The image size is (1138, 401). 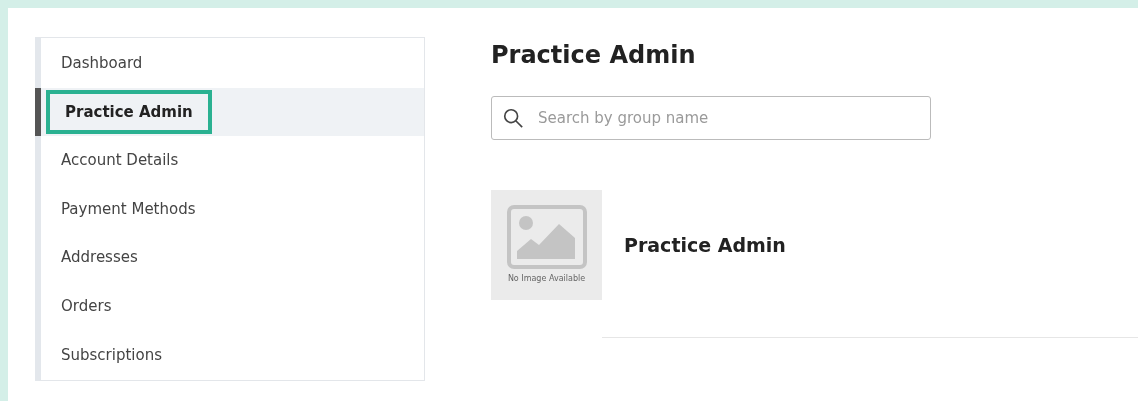 I want to click on image-icon, so click(x=546, y=237).